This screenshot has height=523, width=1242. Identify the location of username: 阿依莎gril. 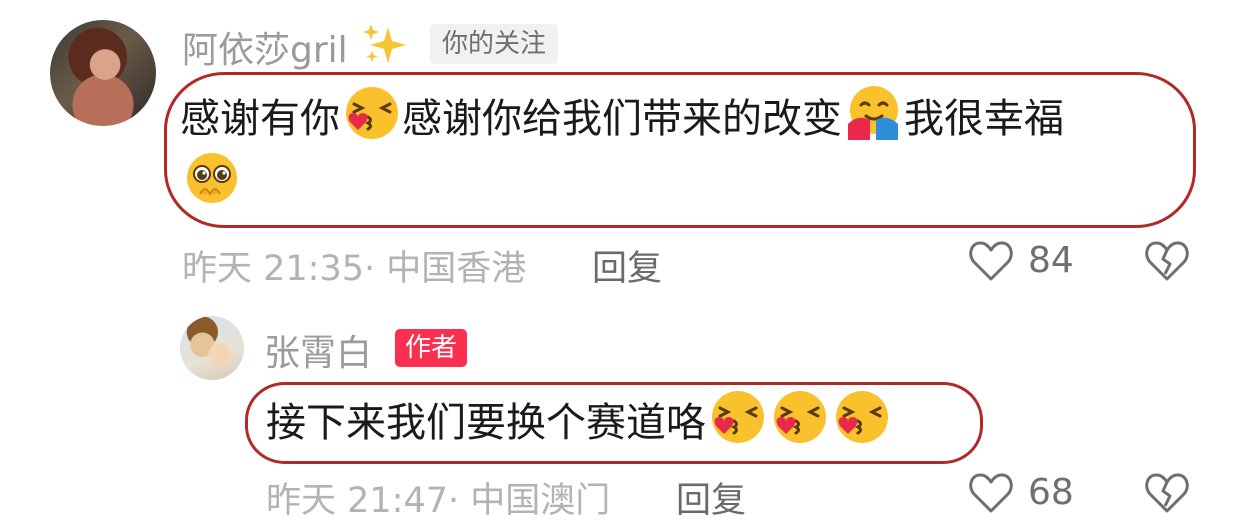
(265, 47).